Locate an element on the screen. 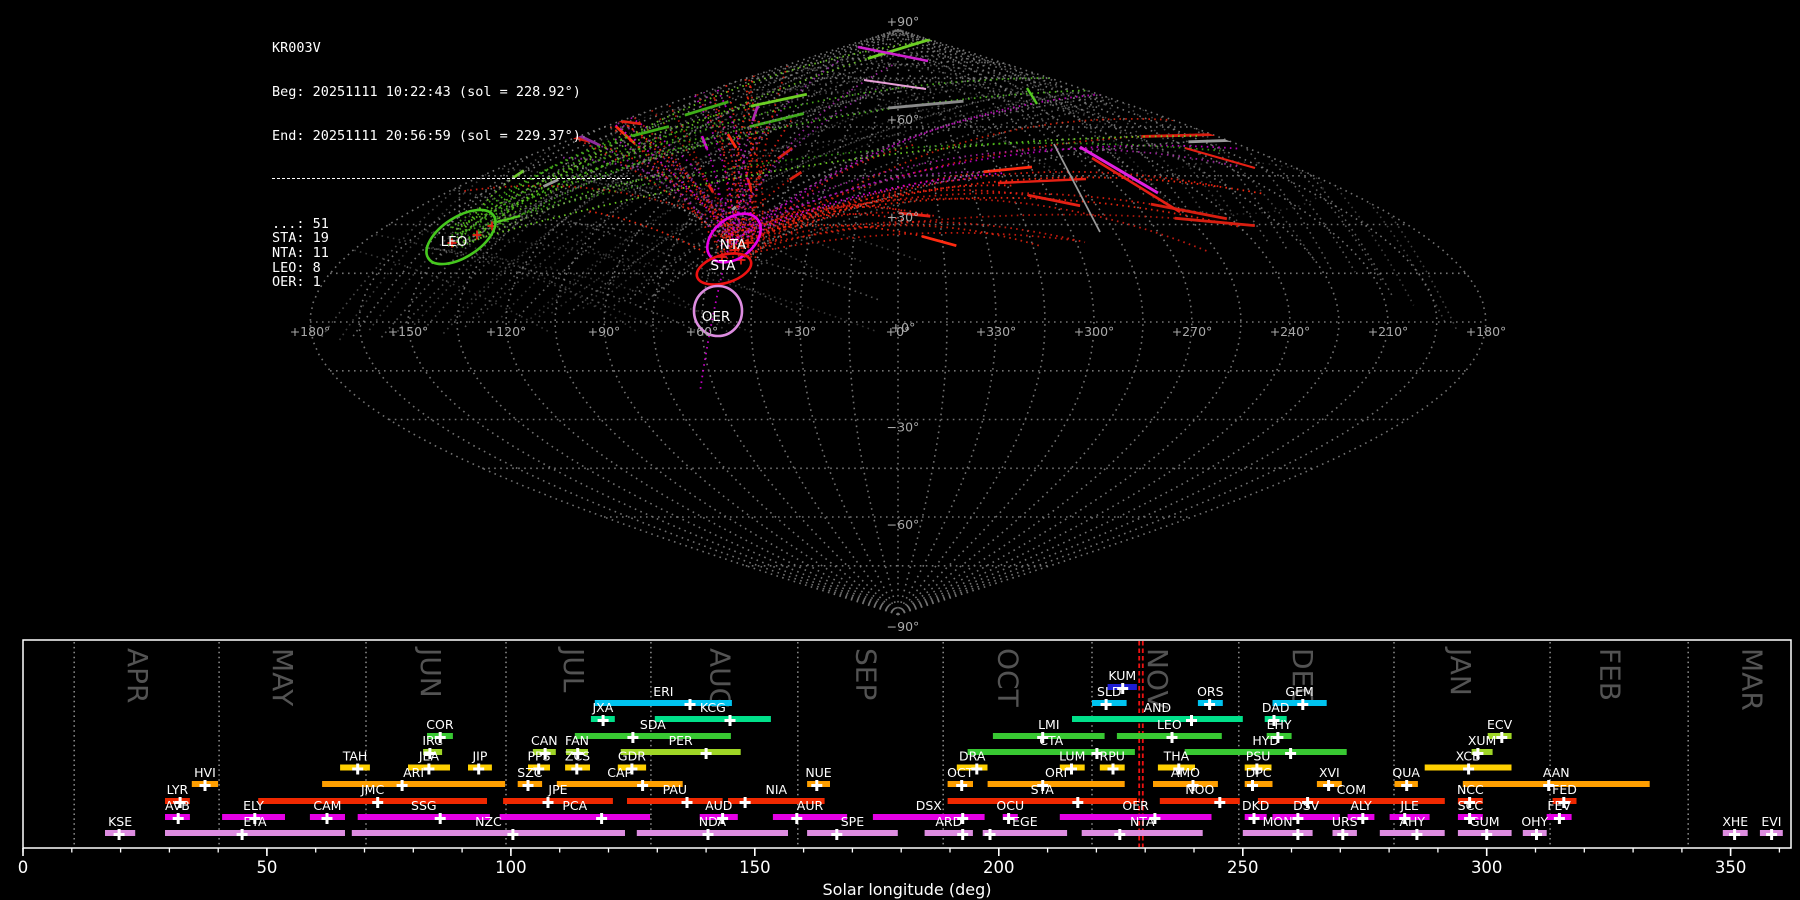  month-label: APR is located at coordinates (137, 676).